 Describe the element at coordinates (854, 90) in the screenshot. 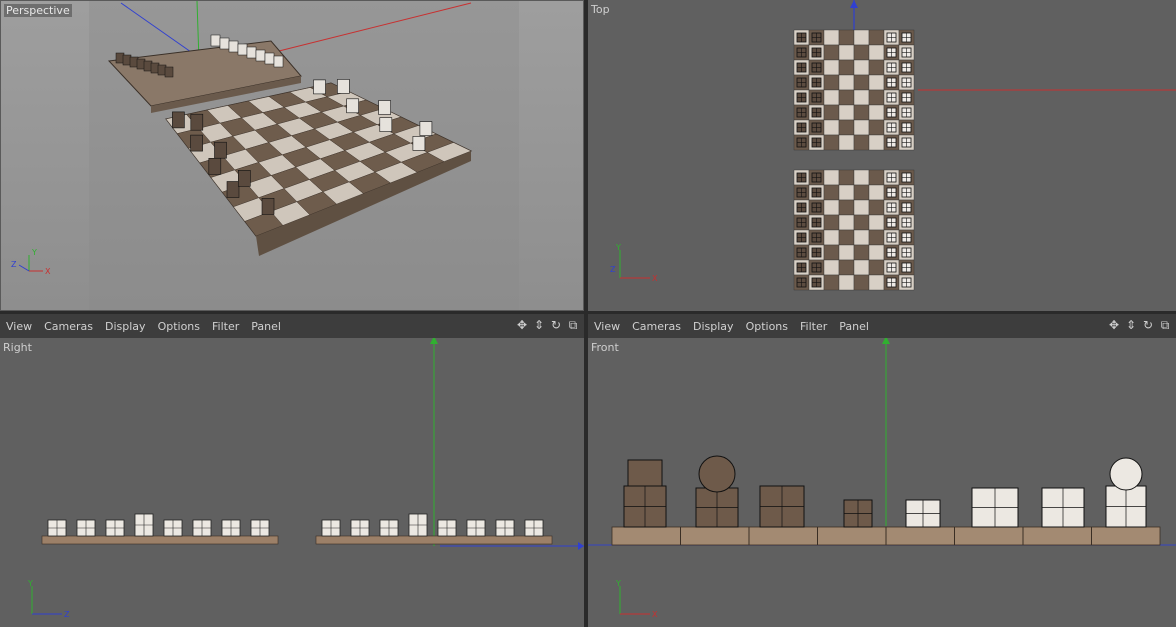

I see `top-board-upper` at that location.